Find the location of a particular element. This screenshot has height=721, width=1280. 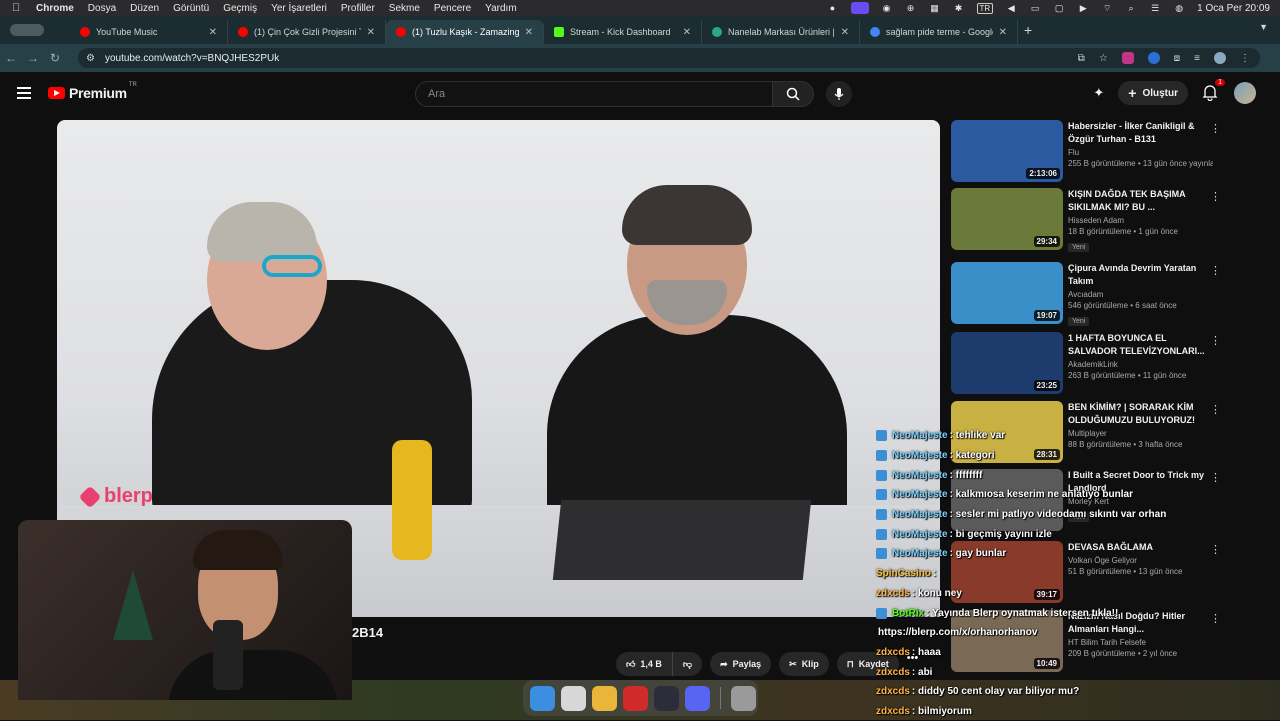

chrome-menu-icon: ⋮ is located at coordinates (1245, 58).